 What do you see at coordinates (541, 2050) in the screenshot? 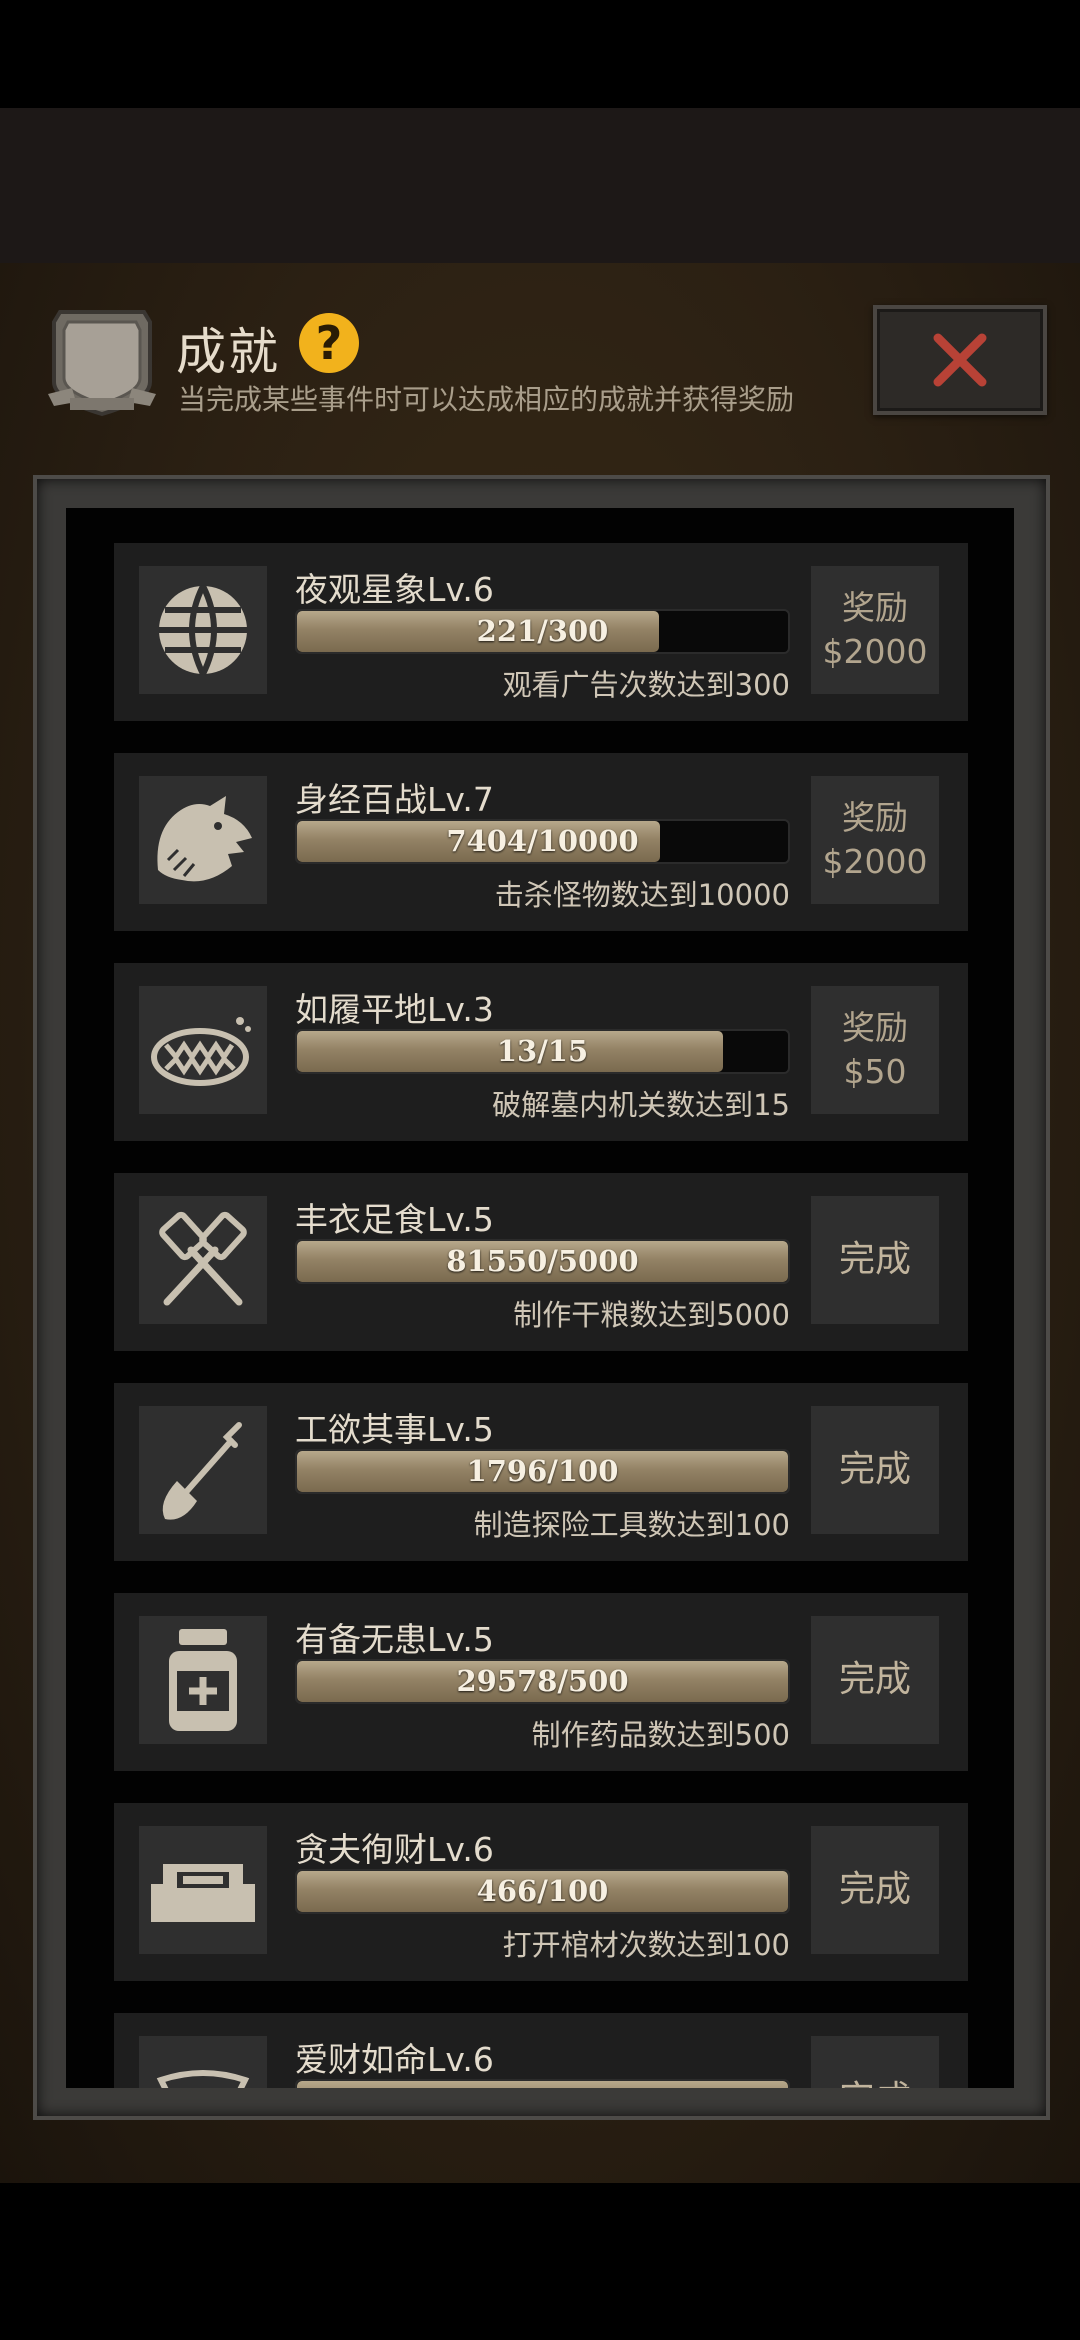
I see `achievement-card: 爱财如命Lv.6 完成` at bounding box center [541, 2050].